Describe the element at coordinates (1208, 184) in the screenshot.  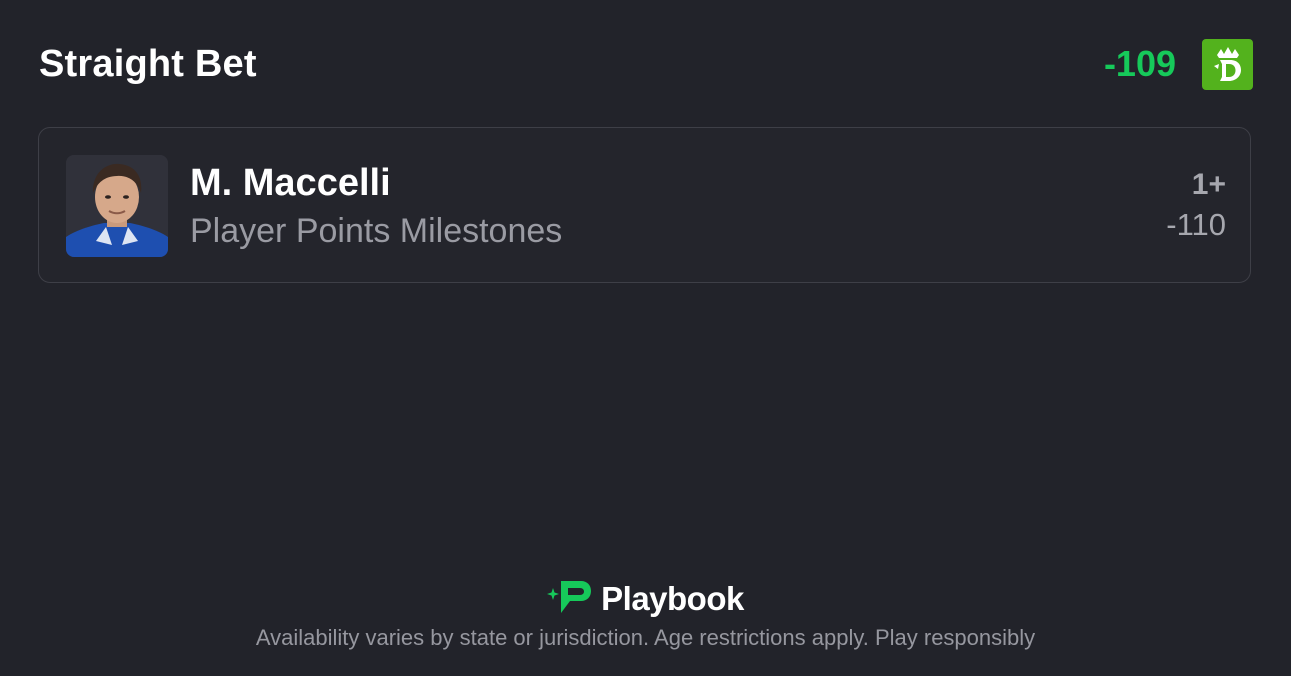
I see `bet-line: 1+` at that location.